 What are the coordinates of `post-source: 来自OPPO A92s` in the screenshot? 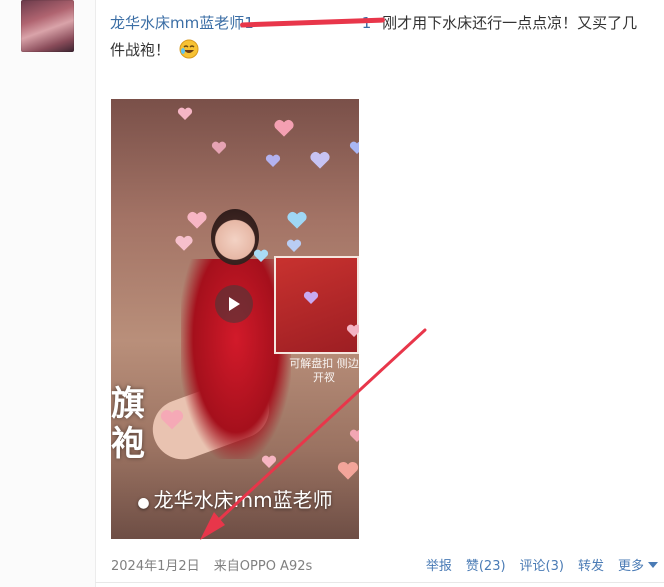 It's located at (263, 566).